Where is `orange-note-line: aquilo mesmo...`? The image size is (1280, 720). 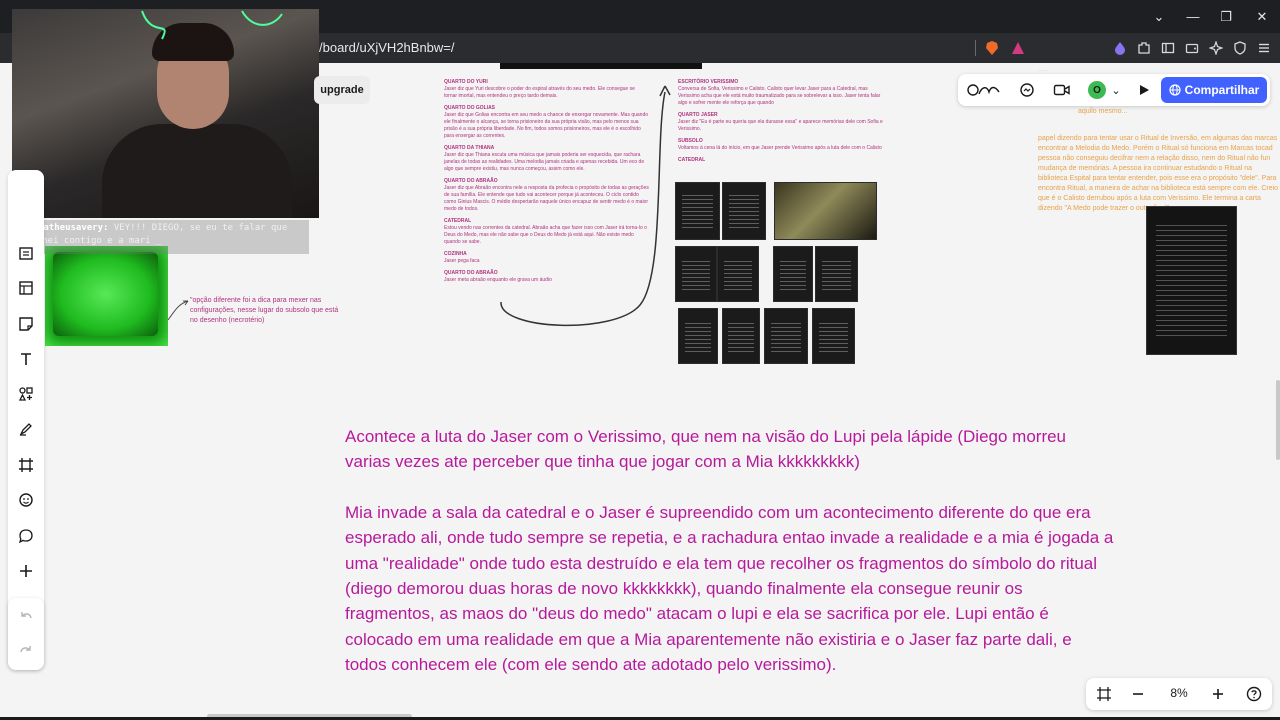 orange-note-line: aquilo mesmo... is located at coordinates (1103, 111).